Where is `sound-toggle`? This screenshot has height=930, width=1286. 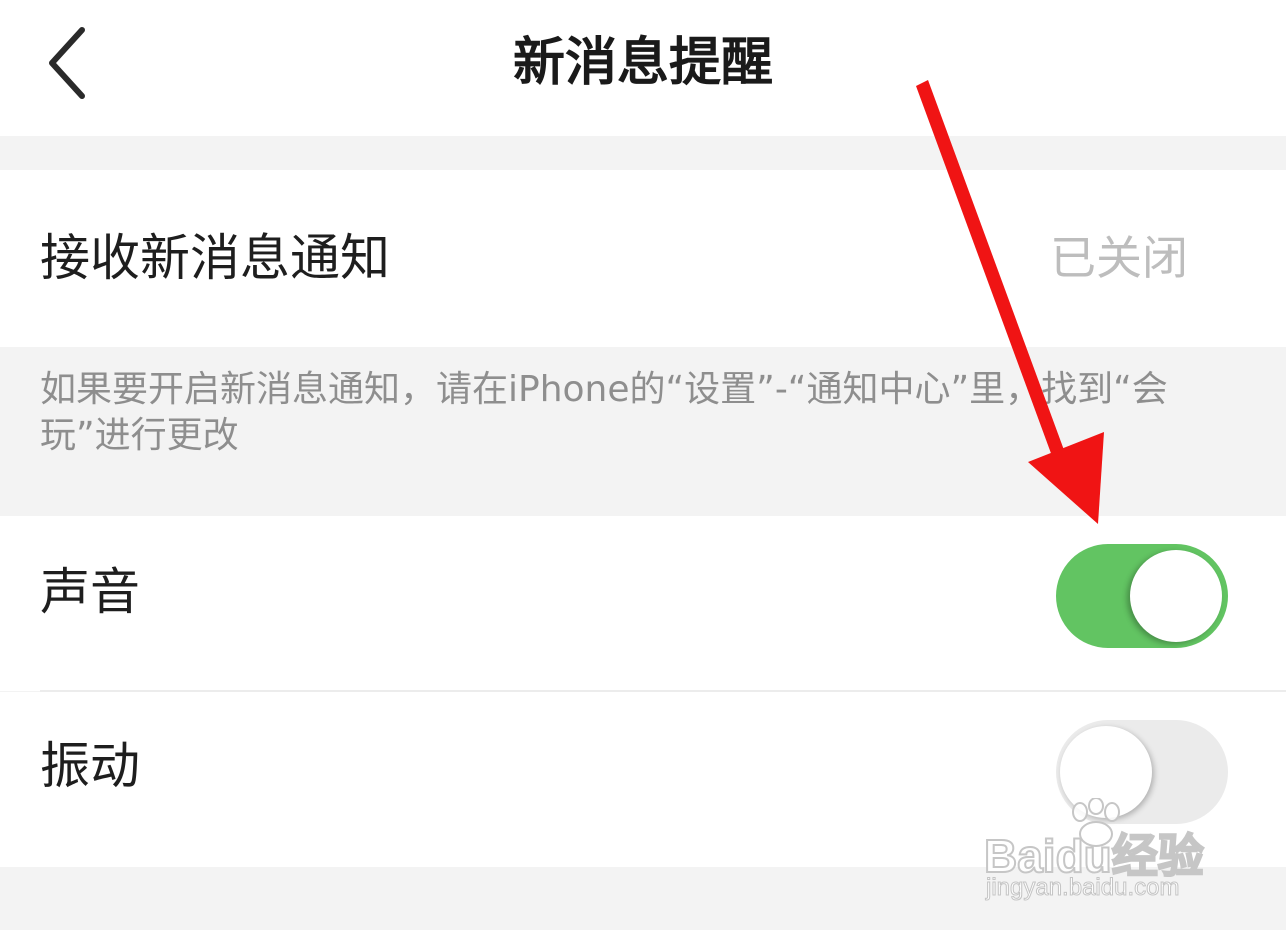
sound-toggle is located at coordinates (1142, 596).